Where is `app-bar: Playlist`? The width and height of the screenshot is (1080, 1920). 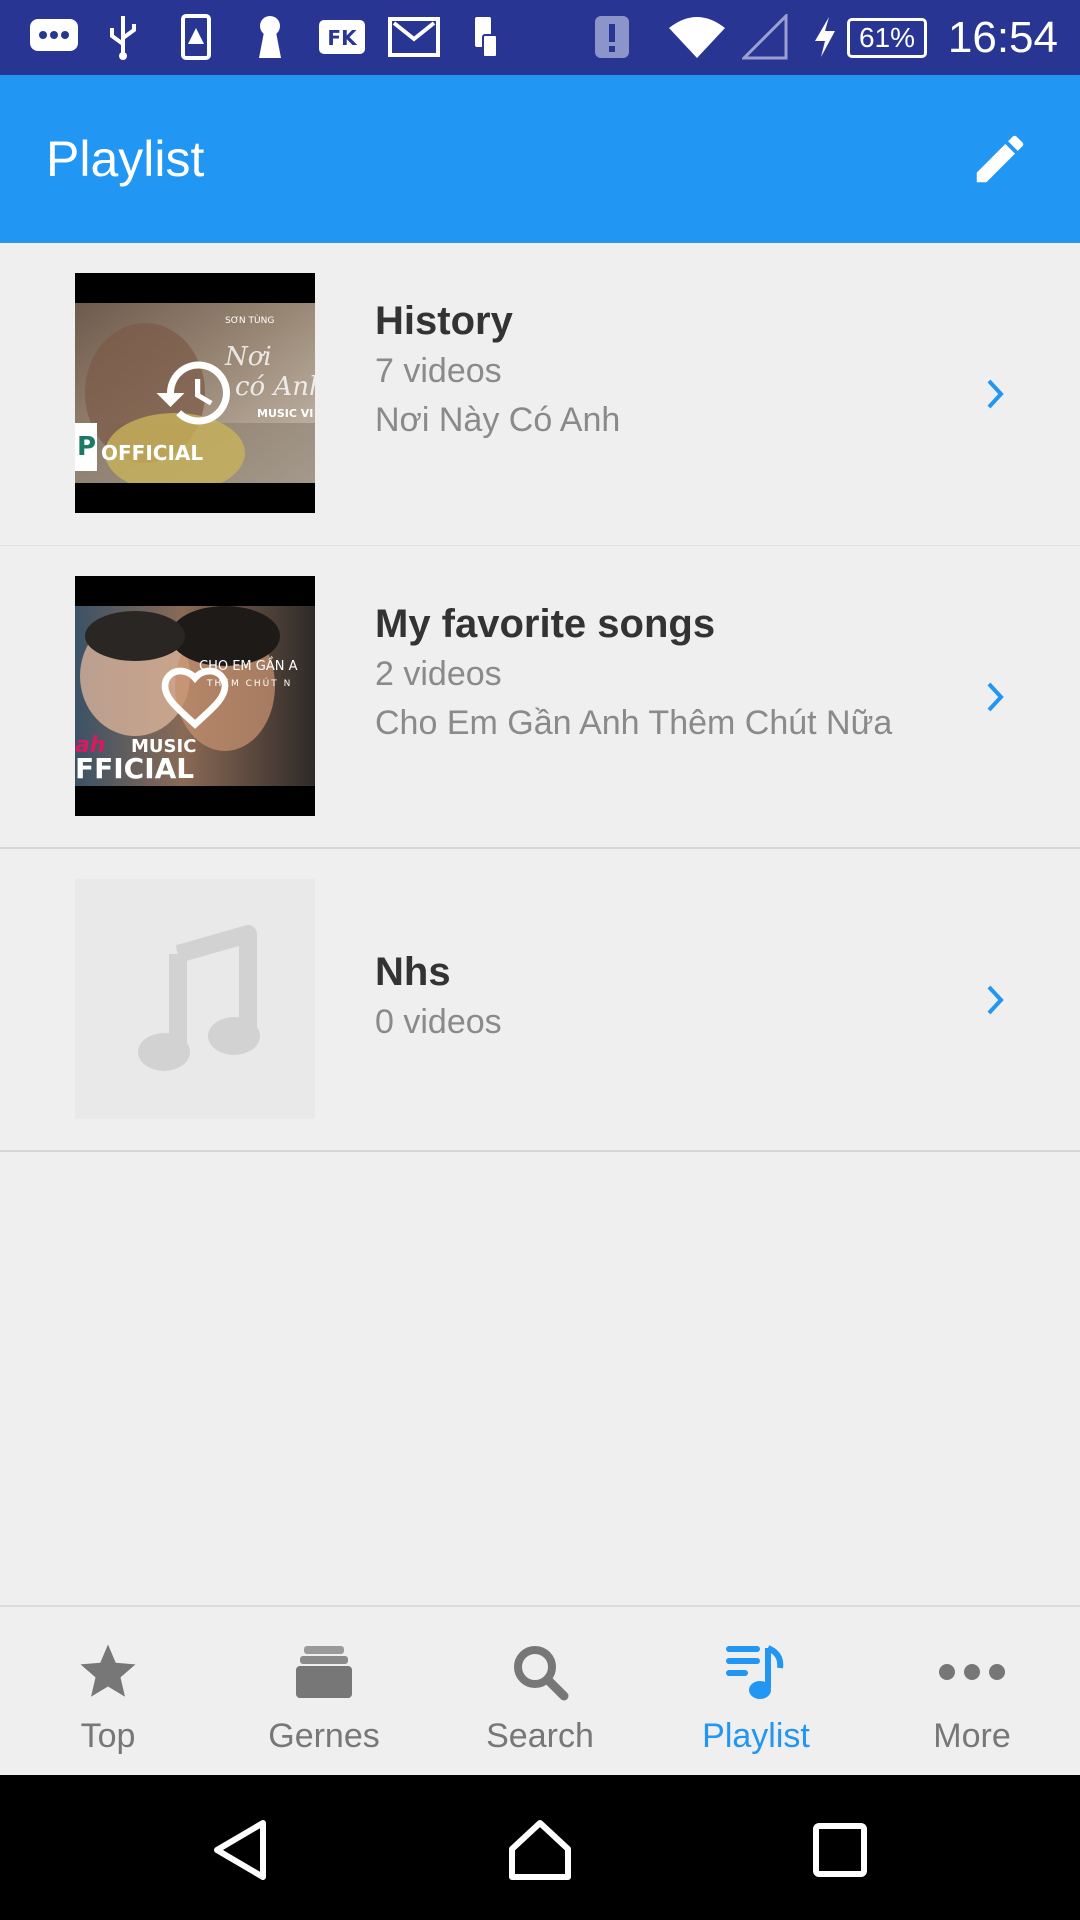
app-bar: Playlist is located at coordinates (540, 159).